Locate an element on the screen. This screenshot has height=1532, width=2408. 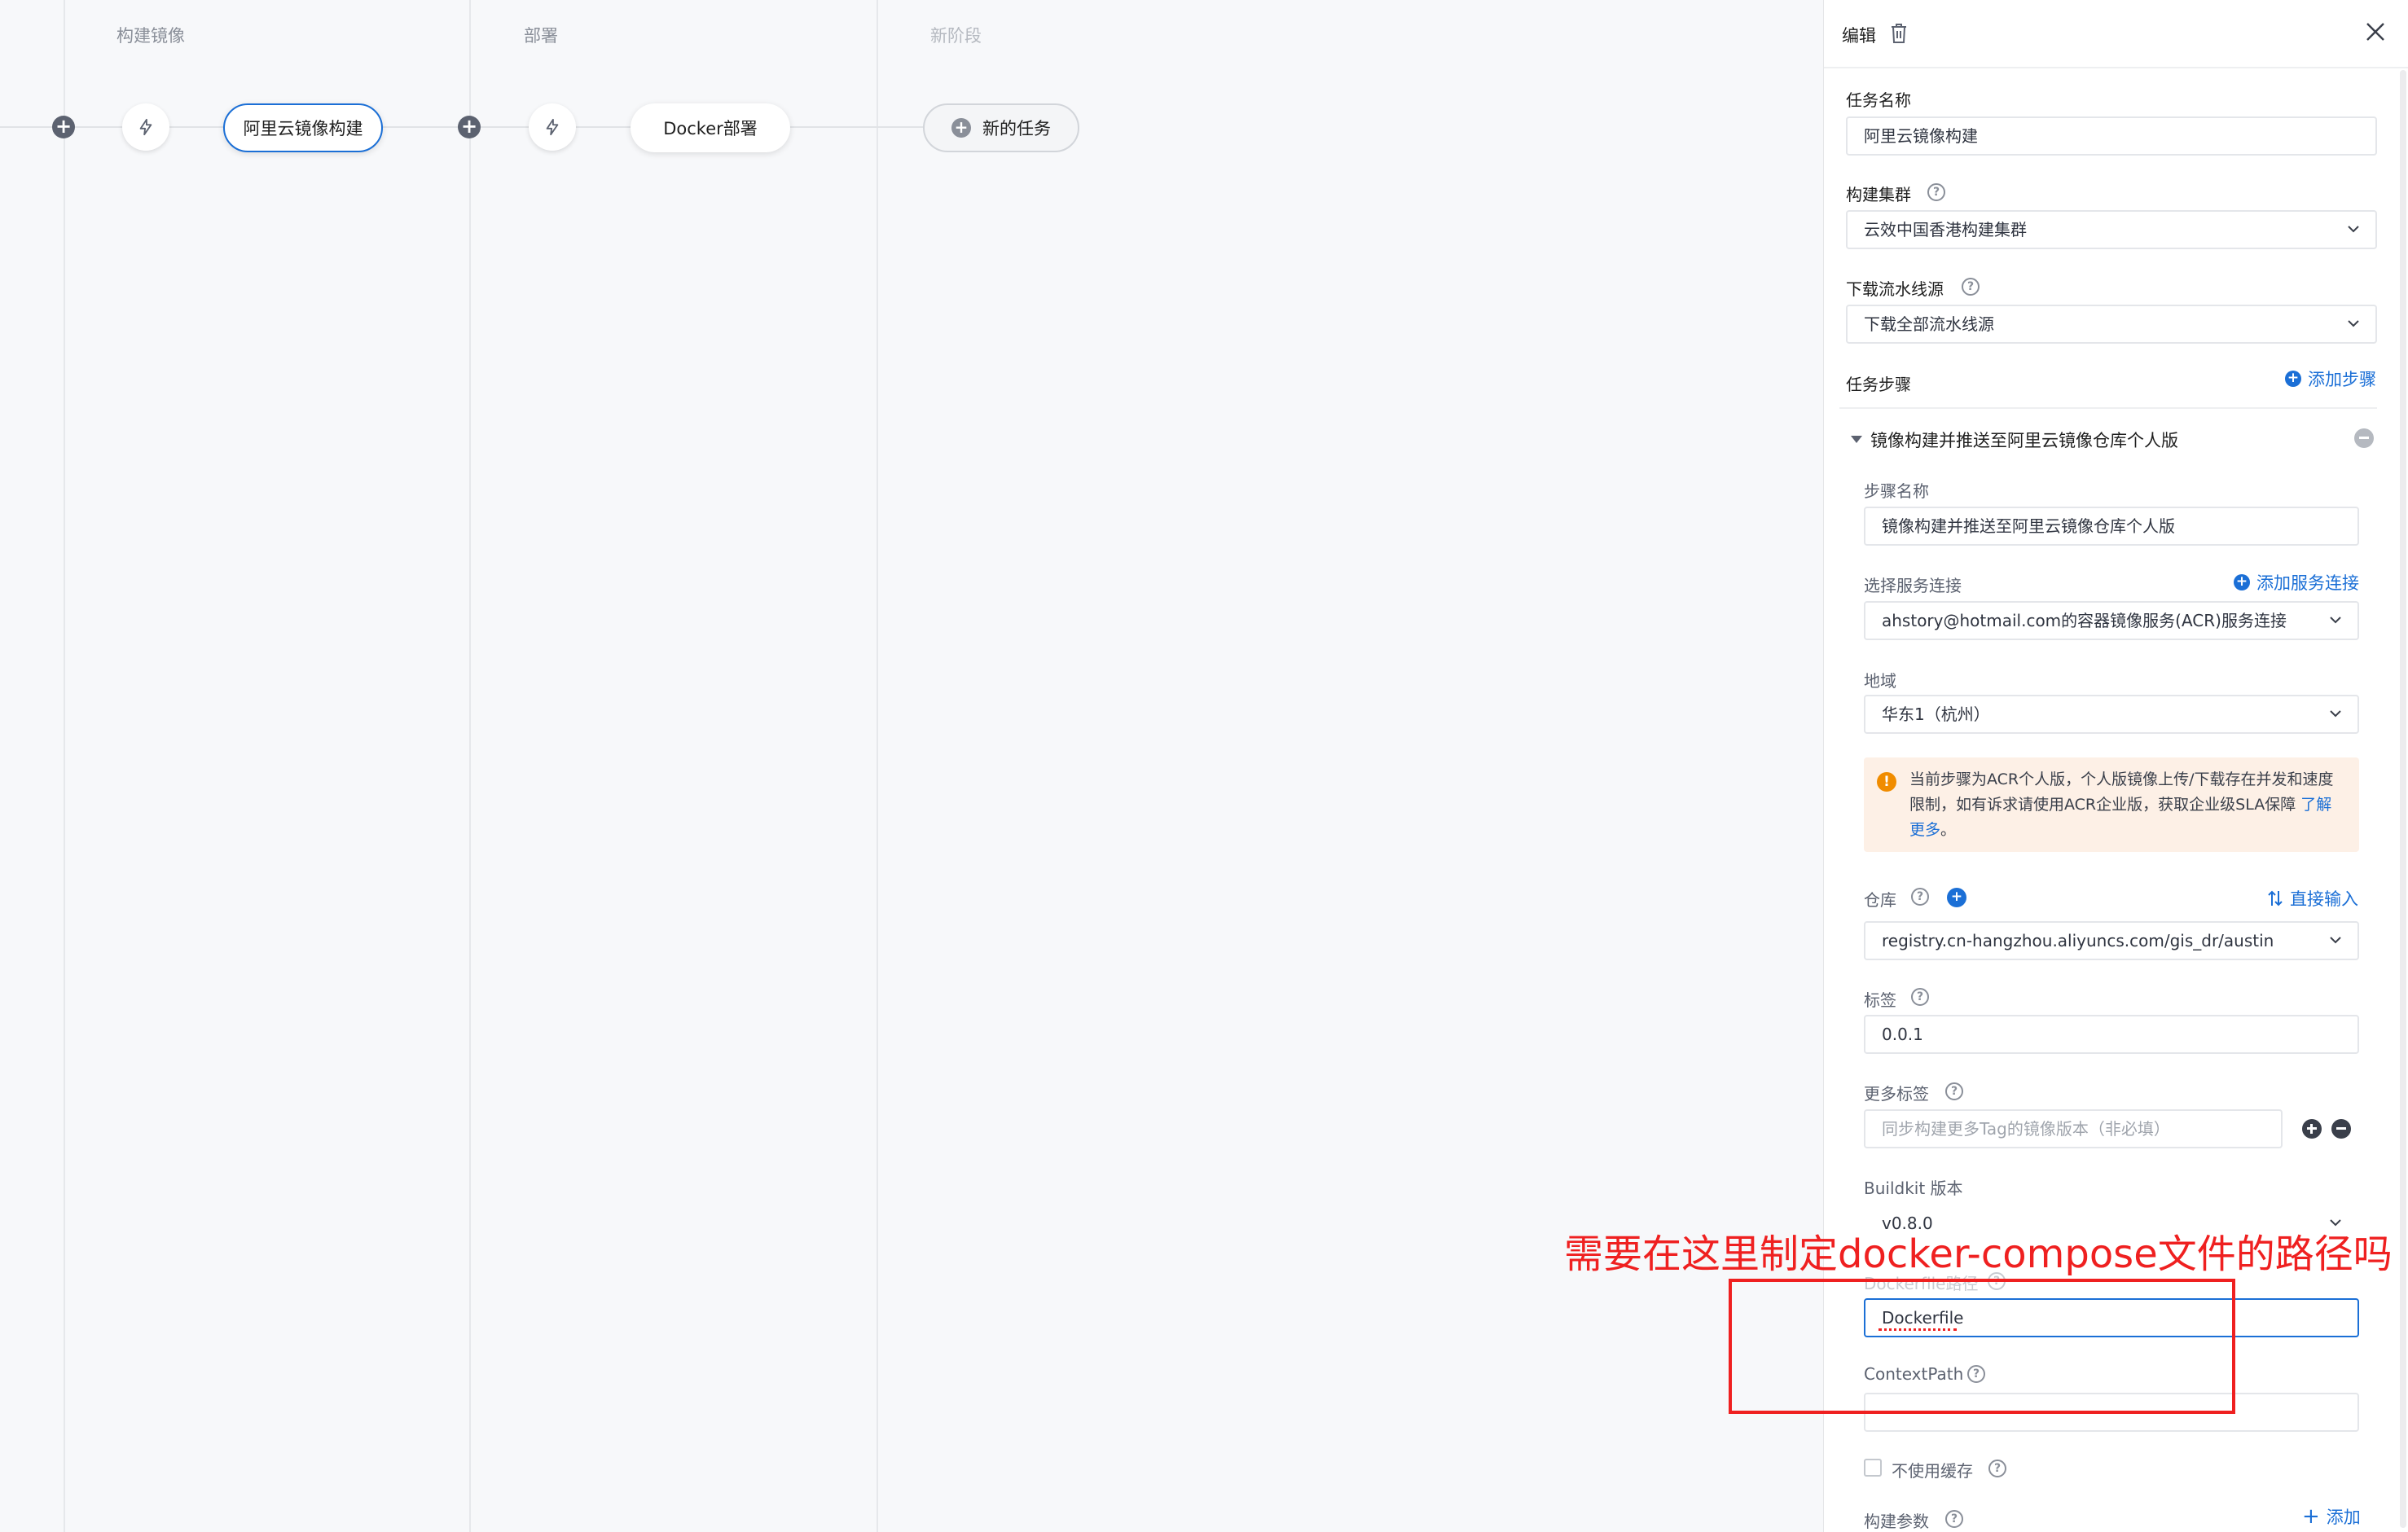
buildkit-label: Buildkit 版本 is located at coordinates (1913, 1188).